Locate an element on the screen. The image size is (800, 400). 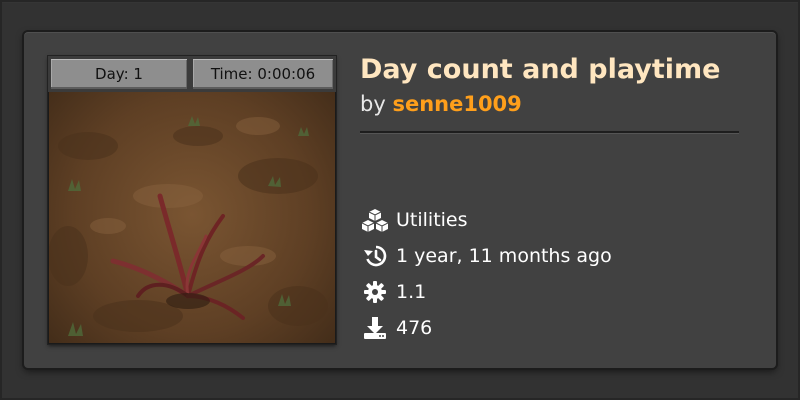
author-link: senne1009 is located at coordinates (456, 104).